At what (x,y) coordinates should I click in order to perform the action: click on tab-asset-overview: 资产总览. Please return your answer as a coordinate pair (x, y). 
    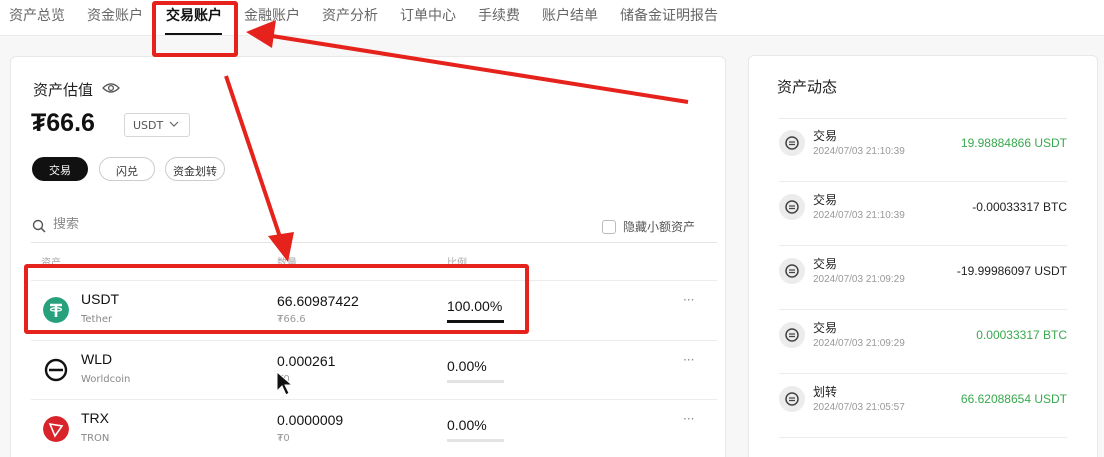
    Looking at the image, I should click on (37, 15).